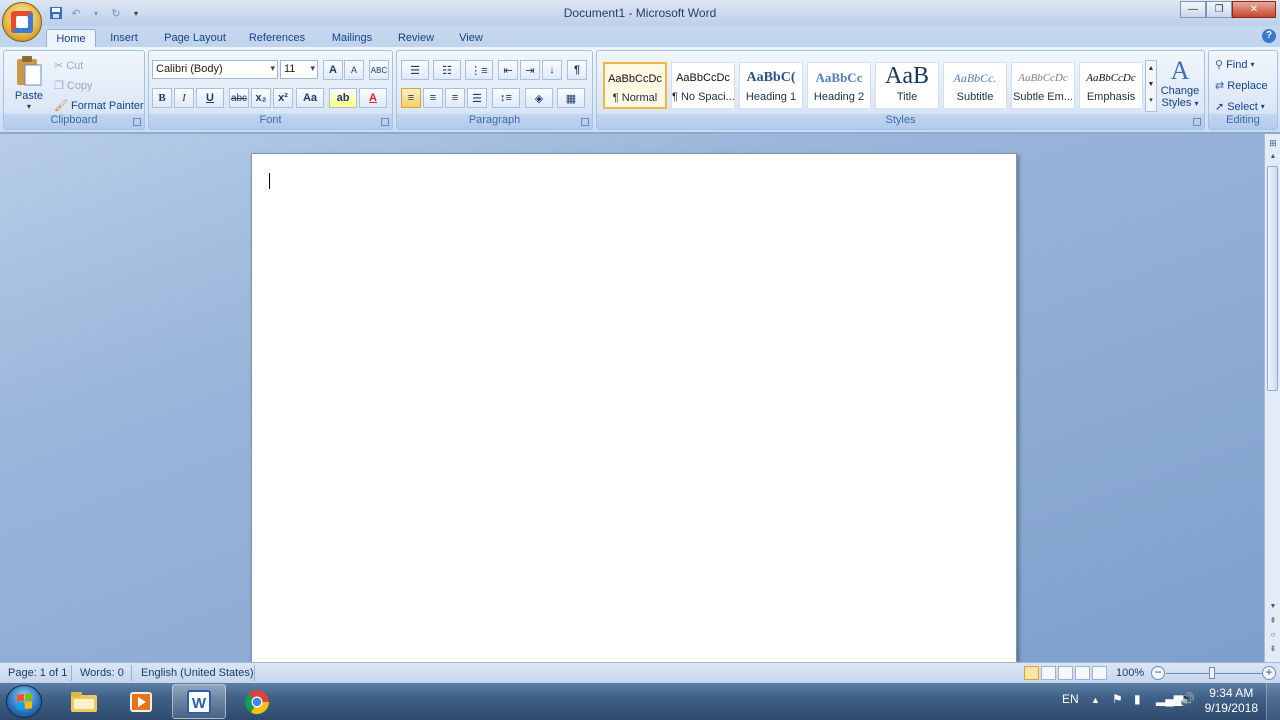  I want to click on save-icon, so click(56, 13).